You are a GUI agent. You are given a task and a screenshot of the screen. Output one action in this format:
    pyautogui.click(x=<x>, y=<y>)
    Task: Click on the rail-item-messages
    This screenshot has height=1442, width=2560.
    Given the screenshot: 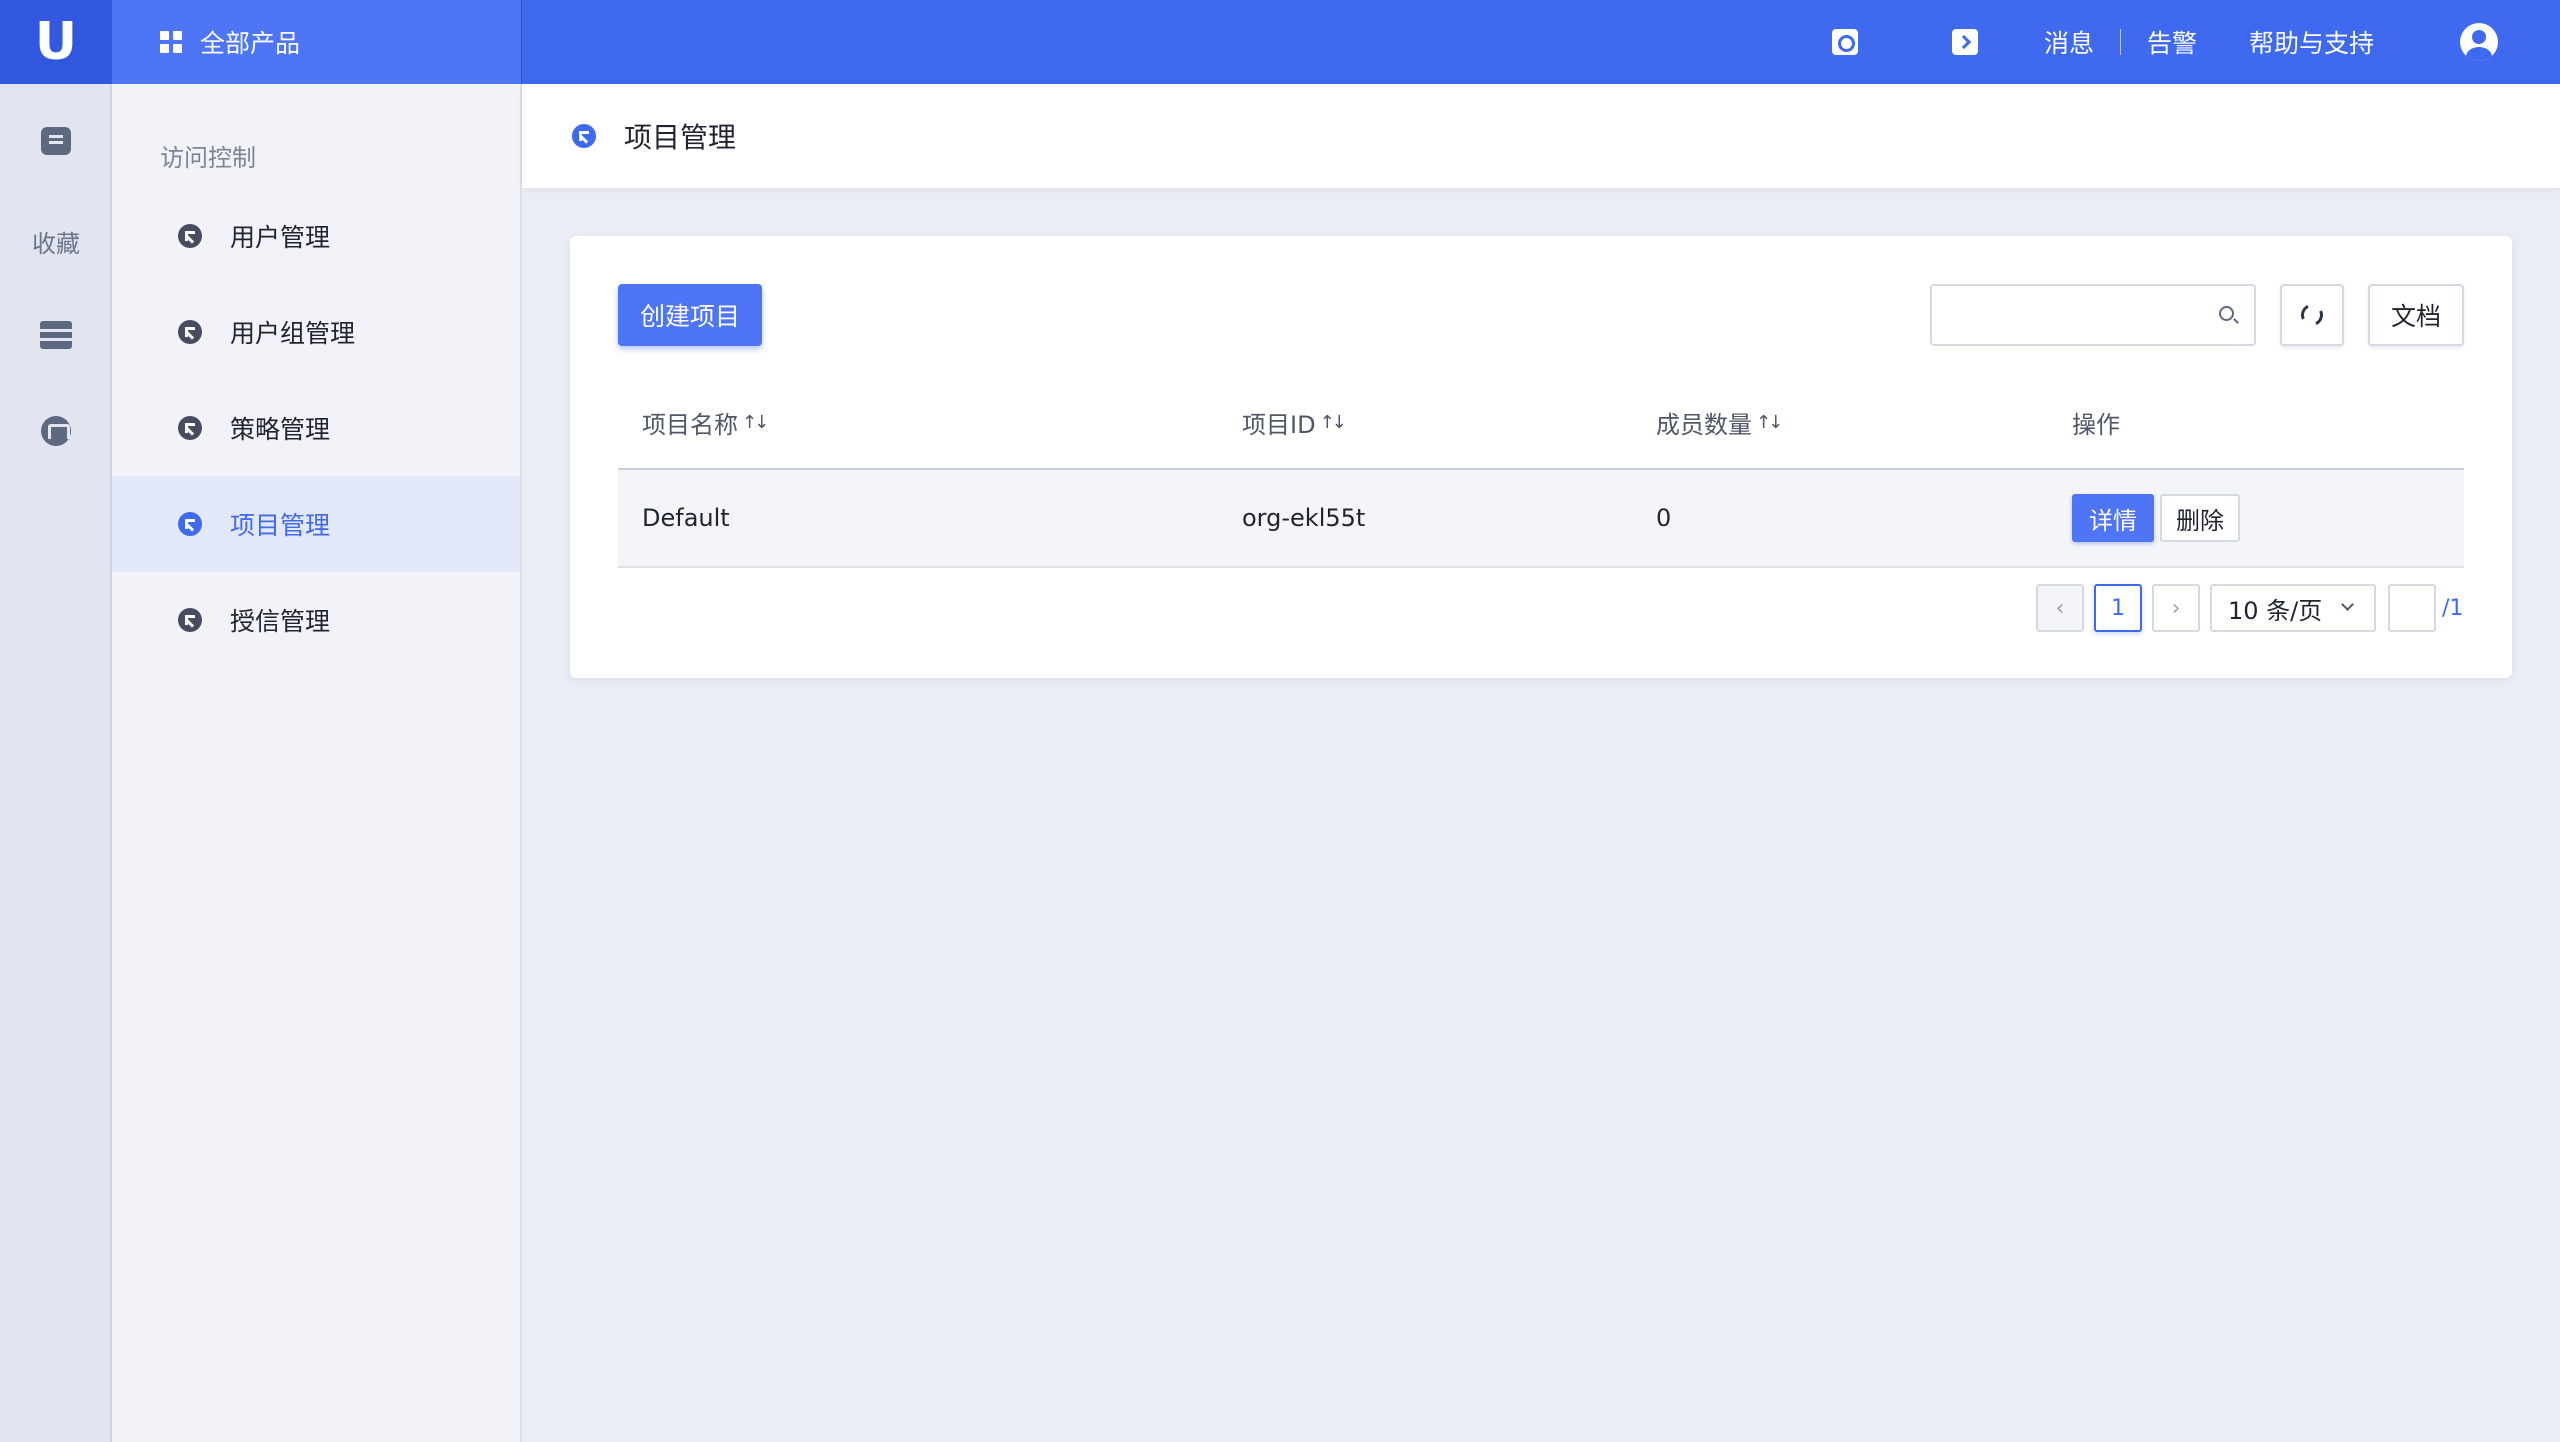 What is the action you would take?
    pyautogui.click(x=56, y=141)
    